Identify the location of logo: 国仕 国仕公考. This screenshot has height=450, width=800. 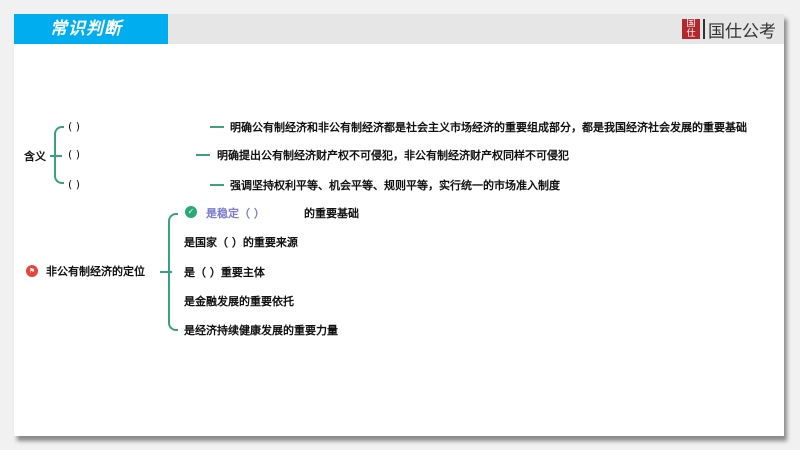
(729, 30).